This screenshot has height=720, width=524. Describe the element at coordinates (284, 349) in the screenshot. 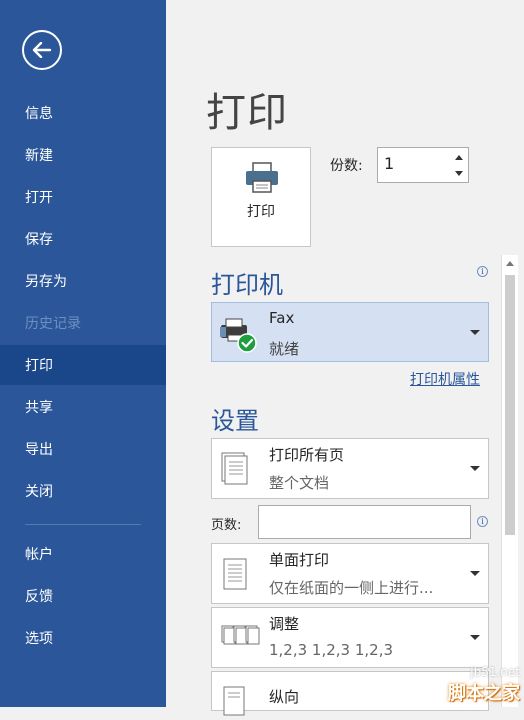

I see `printer-status: 就绪` at that location.